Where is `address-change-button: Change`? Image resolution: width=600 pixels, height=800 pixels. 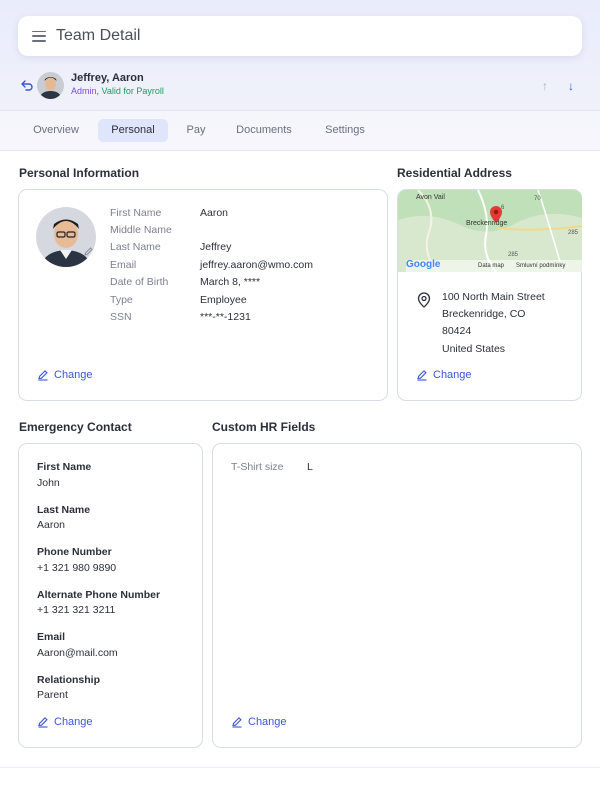 address-change-button: Change is located at coordinates (444, 375).